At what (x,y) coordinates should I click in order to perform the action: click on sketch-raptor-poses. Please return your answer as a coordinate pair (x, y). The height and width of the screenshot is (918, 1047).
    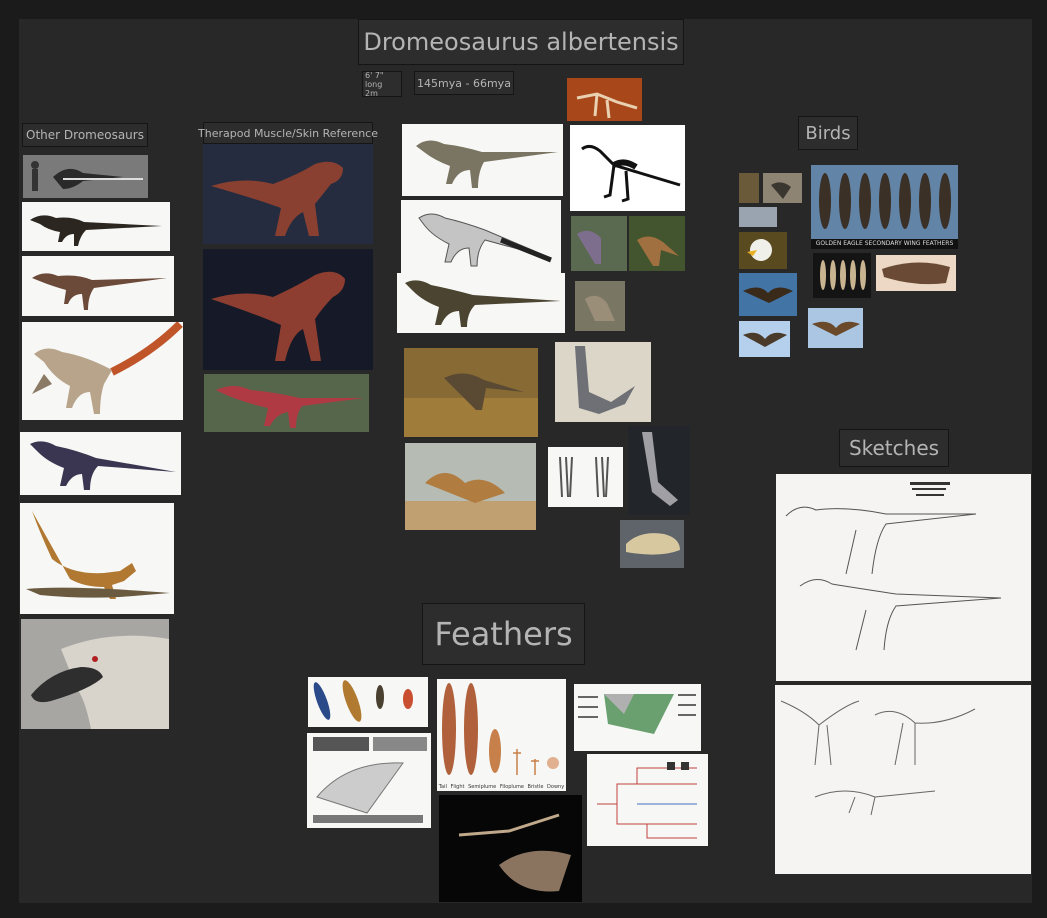
    Looking at the image, I should click on (903, 779).